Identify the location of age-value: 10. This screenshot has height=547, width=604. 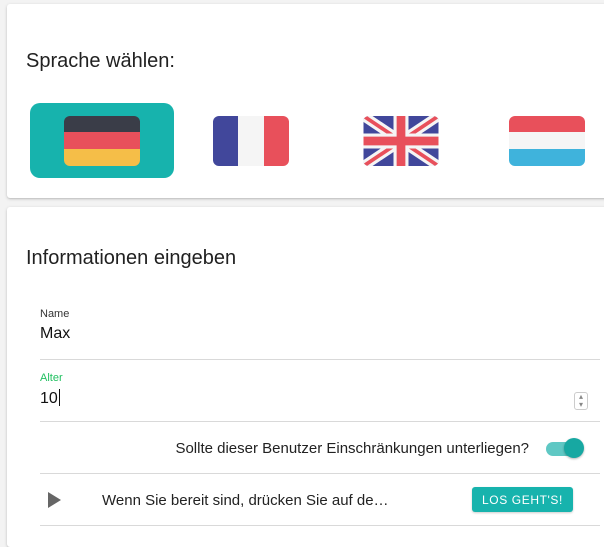
(49, 398).